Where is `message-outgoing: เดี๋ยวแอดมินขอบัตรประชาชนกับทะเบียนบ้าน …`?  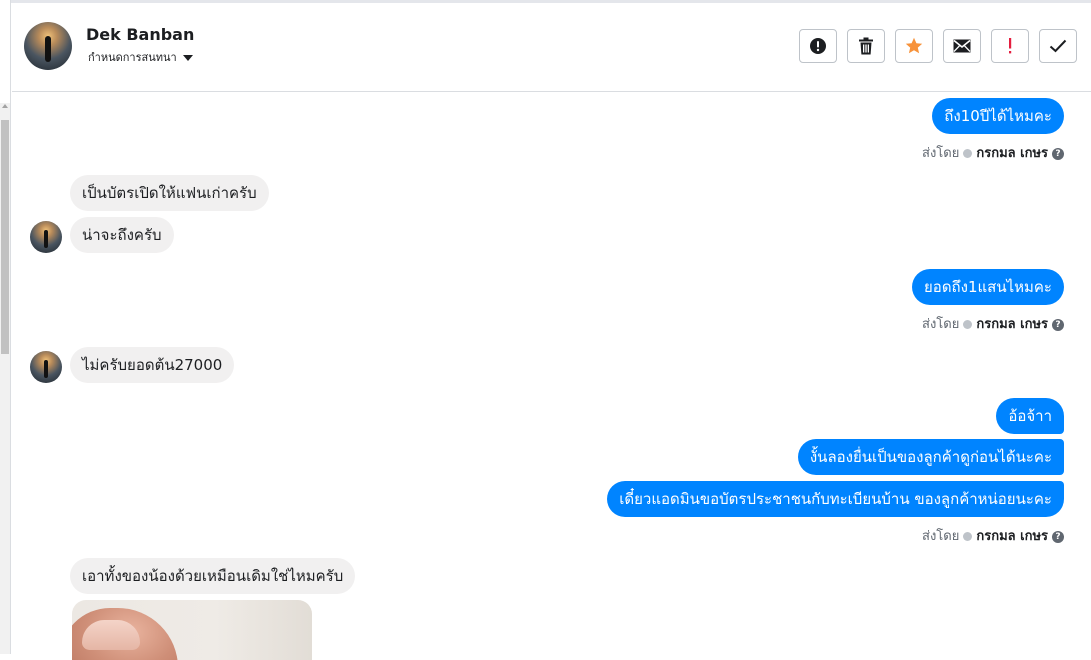
message-outgoing: เดี๋ยวแอดมินขอบัตรประชาชนกับทะเบียนบ้าน … is located at coordinates (835, 499).